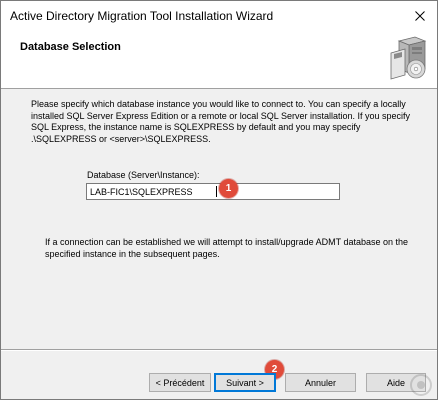 This screenshot has height=400, width=438. Describe the element at coordinates (70, 47) in the screenshot. I see `page-title: Database Selection` at that location.